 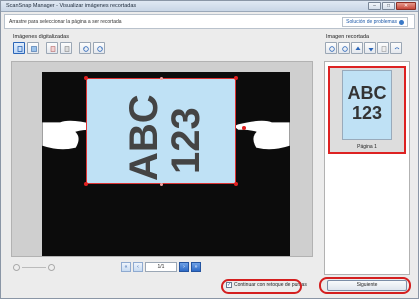 I want to click on arrow-down-icon, so click(x=371, y=50).